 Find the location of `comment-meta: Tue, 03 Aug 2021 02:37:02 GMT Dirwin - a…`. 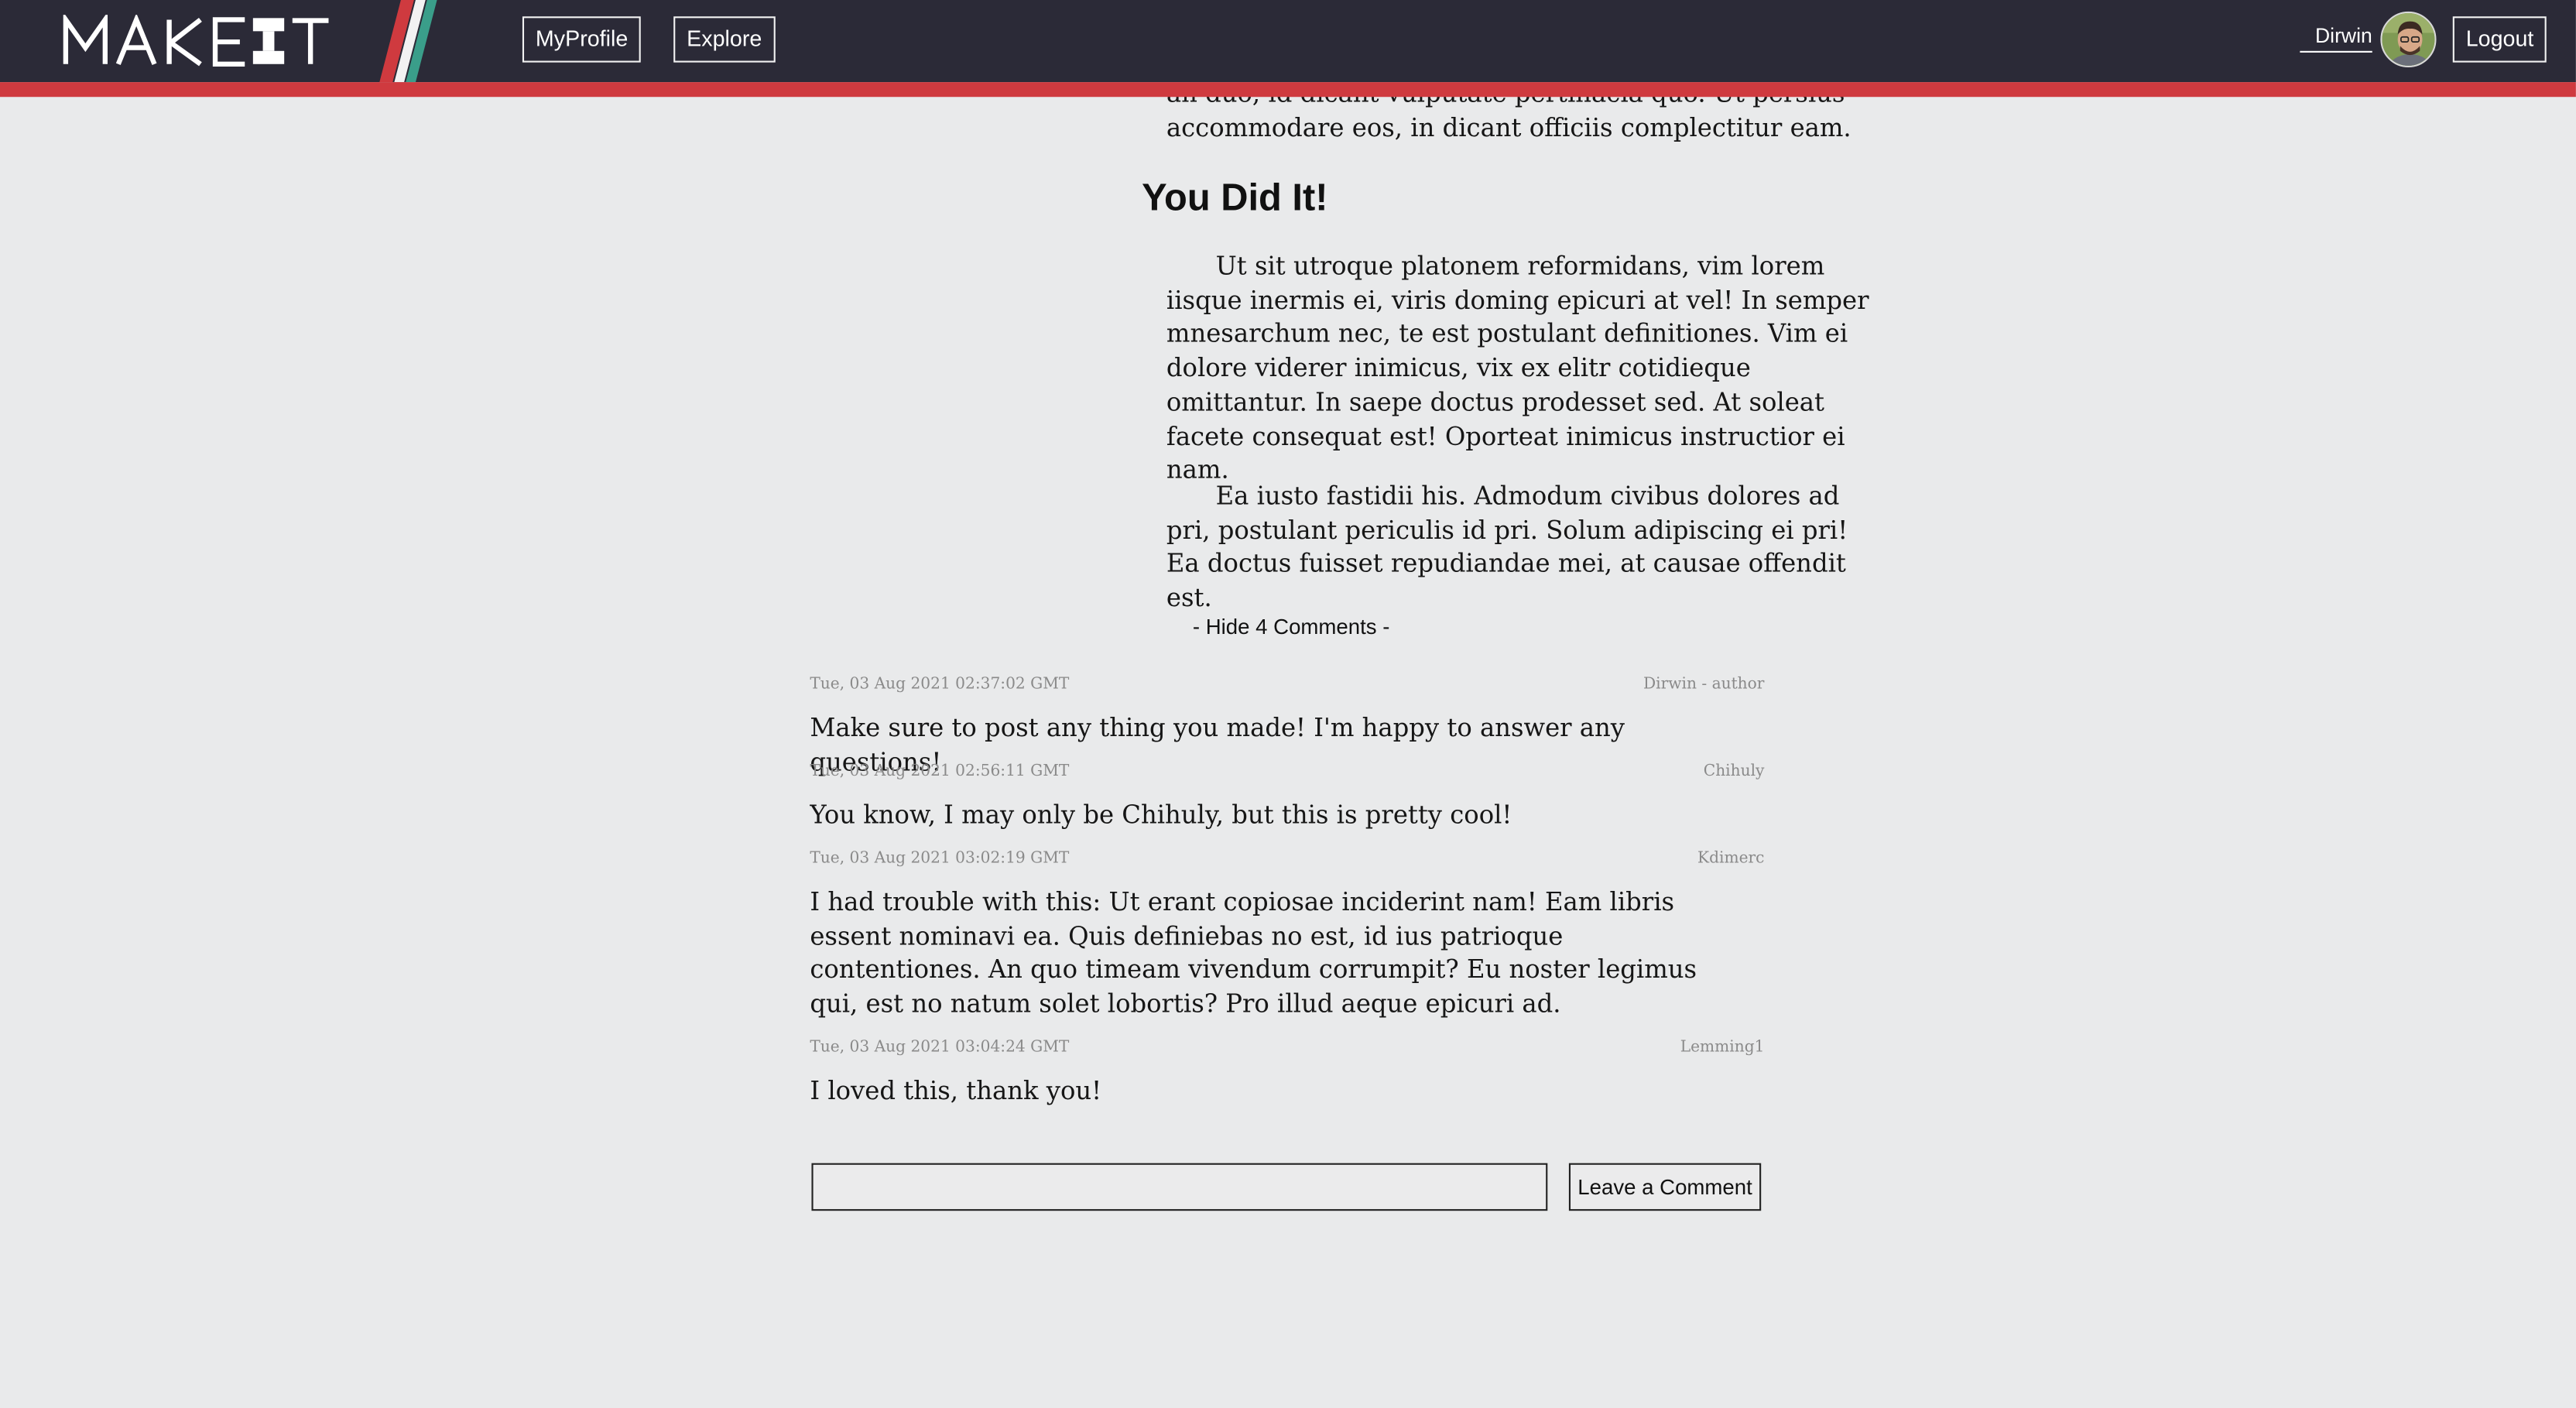

comment-meta: Tue, 03 Aug 2021 02:37:02 GMT Dirwin - a… is located at coordinates (1287, 684).